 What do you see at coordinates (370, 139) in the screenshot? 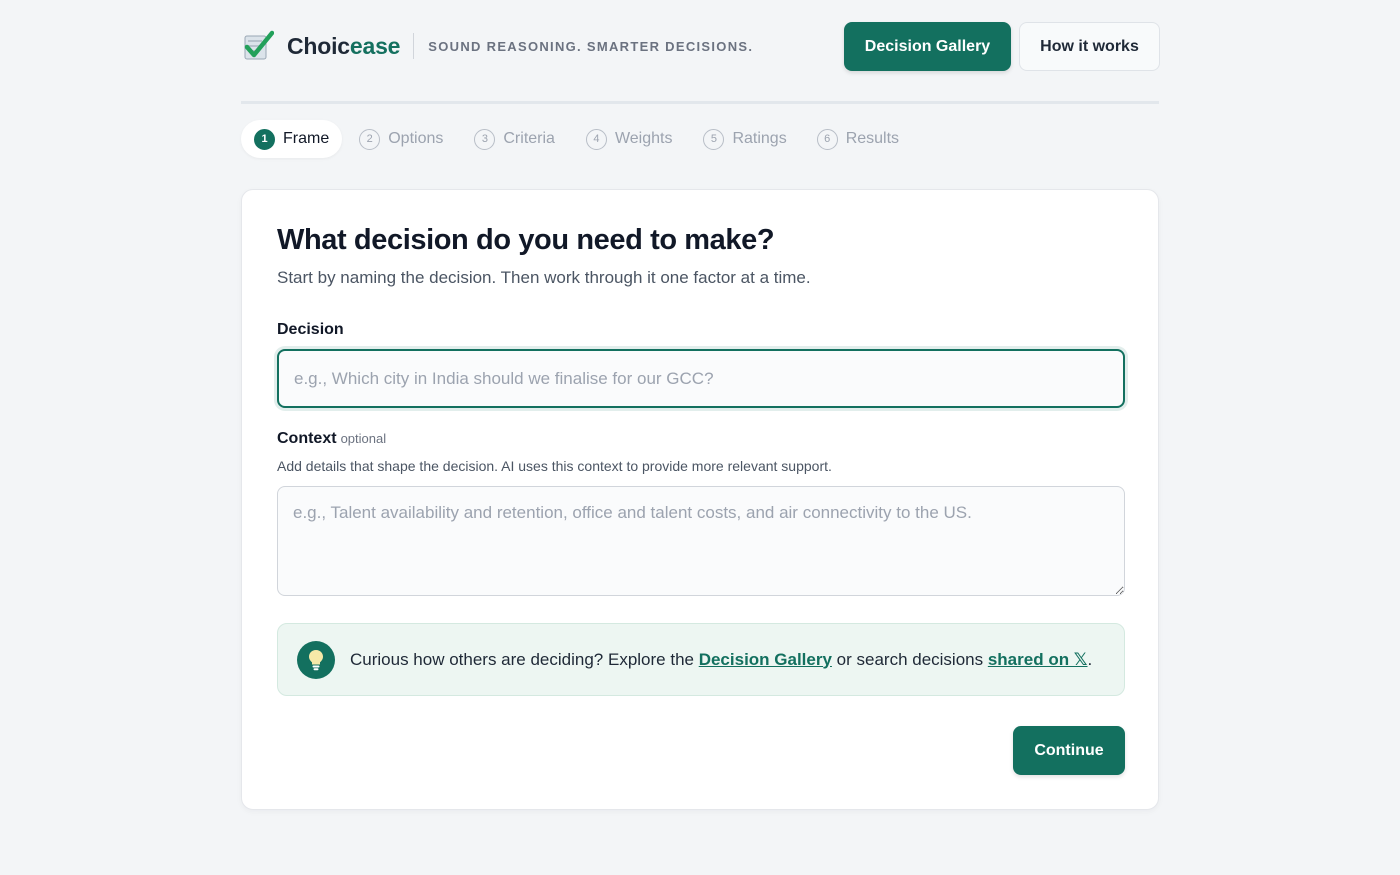
I see `step-number: 2` at bounding box center [370, 139].